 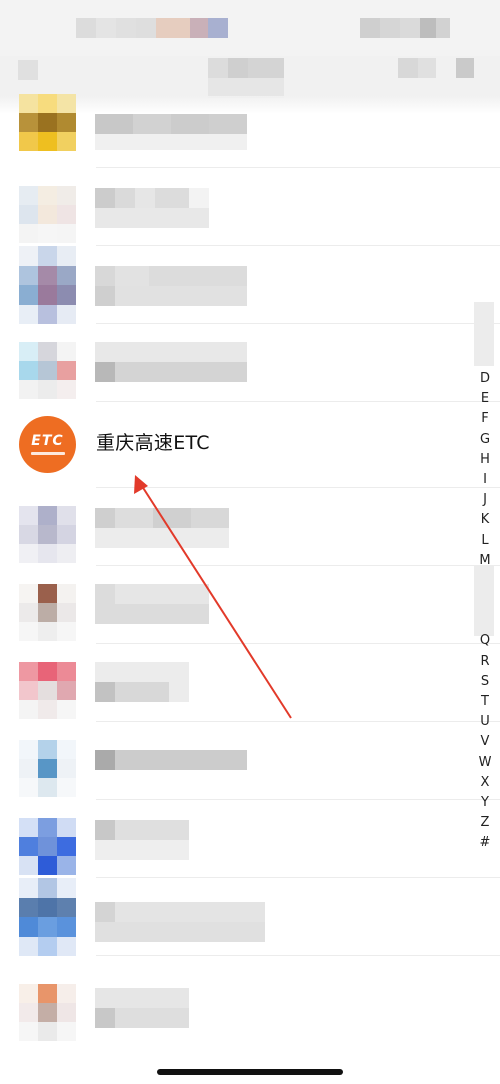 I want to click on index-letter: W, so click(x=485, y=763).